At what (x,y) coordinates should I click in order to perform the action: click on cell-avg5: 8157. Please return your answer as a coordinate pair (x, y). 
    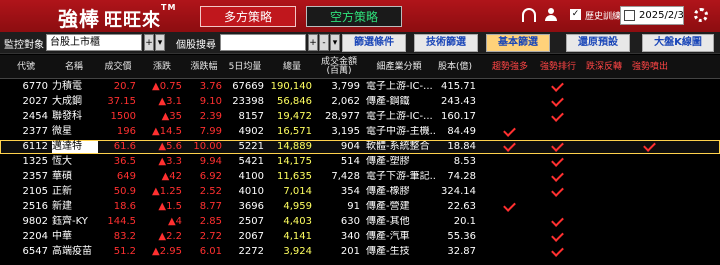
    Looking at the image, I should click on (251, 116).